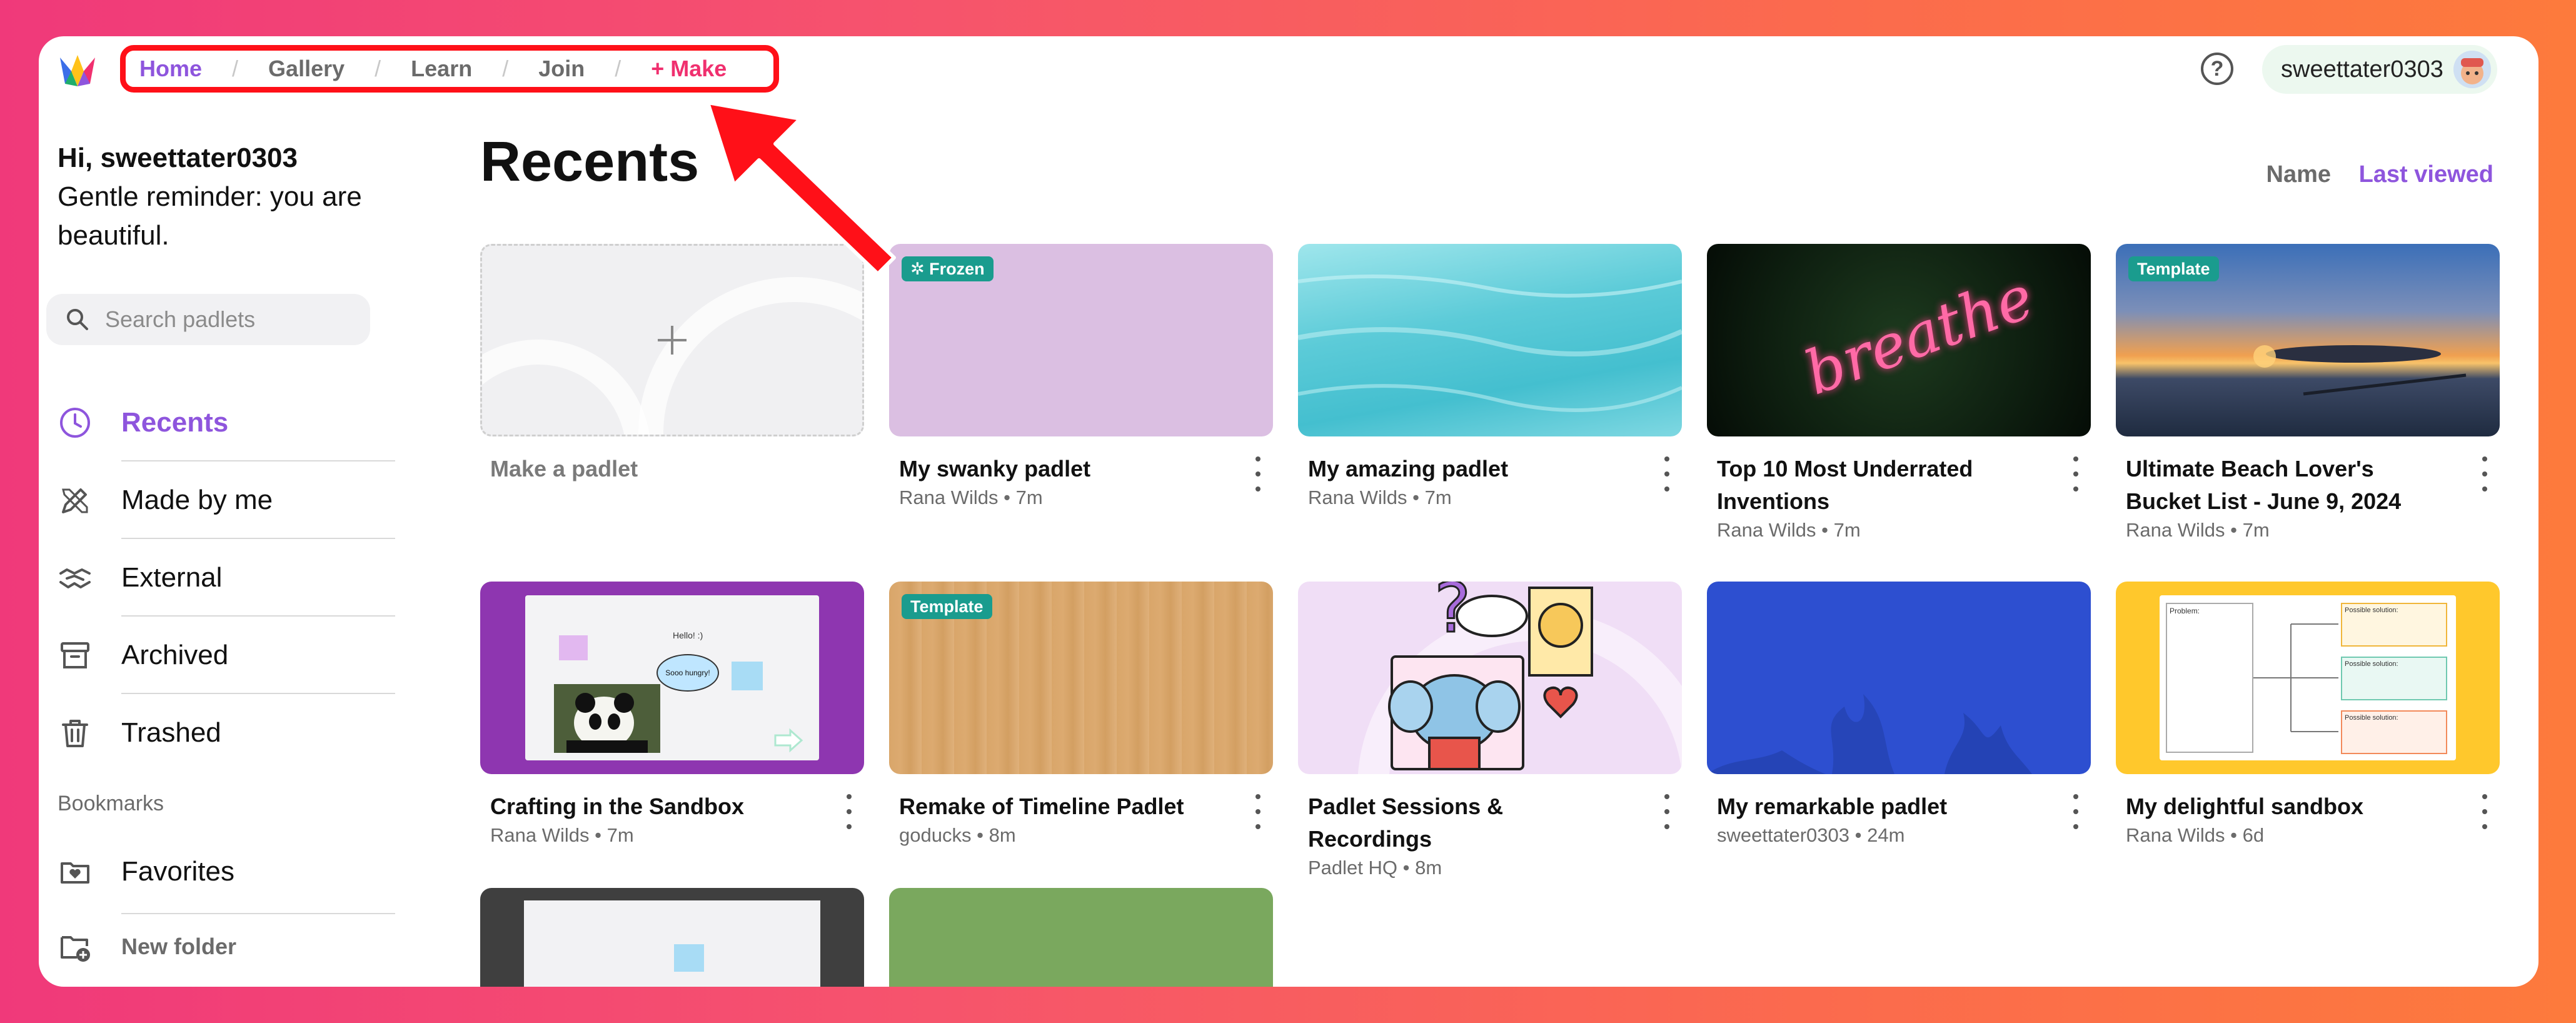  Describe the element at coordinates (935, 835) in the screenshot. I see `card-author: goducks` at that location.